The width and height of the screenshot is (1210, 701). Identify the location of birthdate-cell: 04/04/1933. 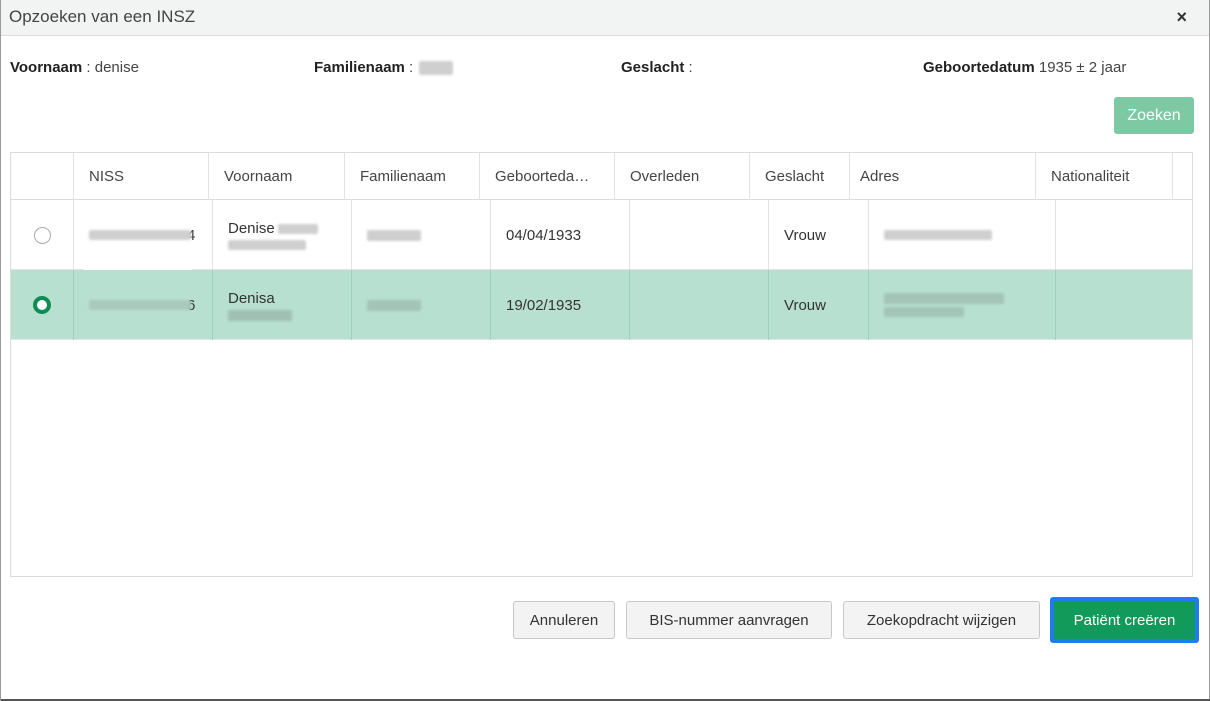
(560, 235).